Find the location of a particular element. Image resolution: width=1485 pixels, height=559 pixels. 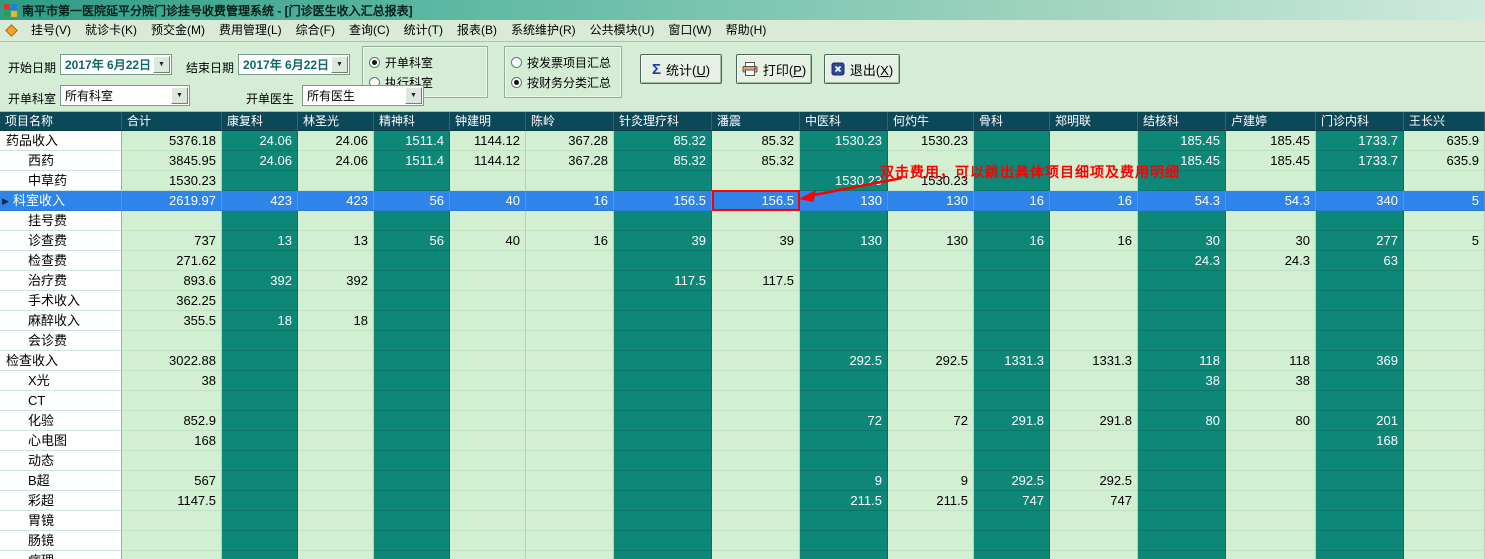

row-label: B超 is located at coordinates (61, 481).